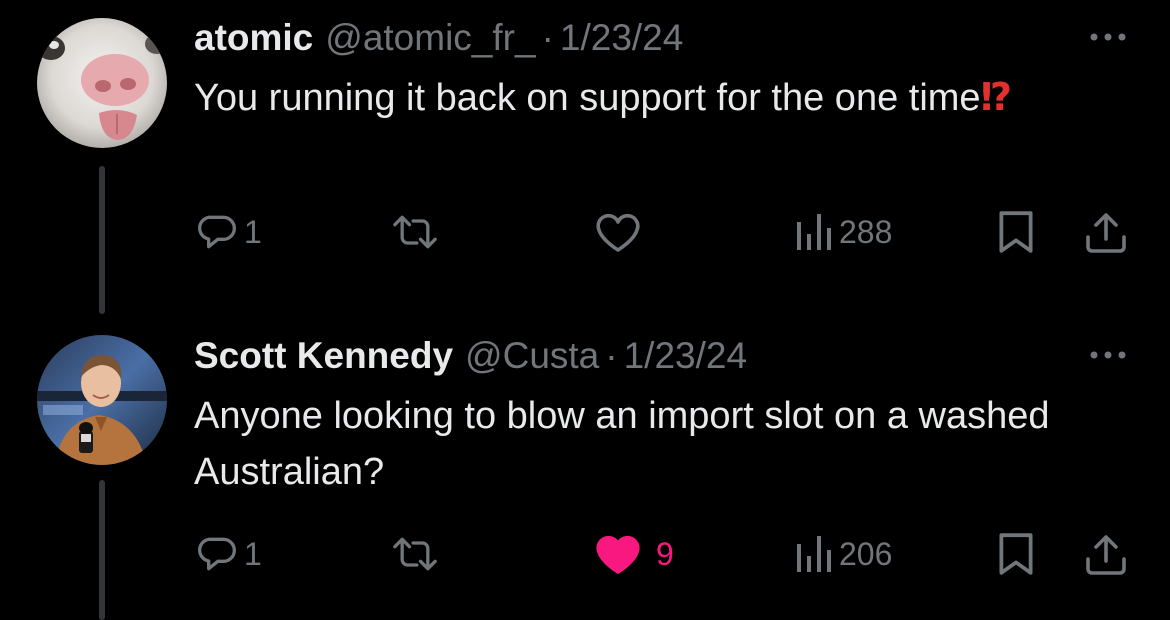 The image size is (1170, 620). Describe the element at coordinates (665, 553) in the screenshot. I see `like-count: 9` at that location.